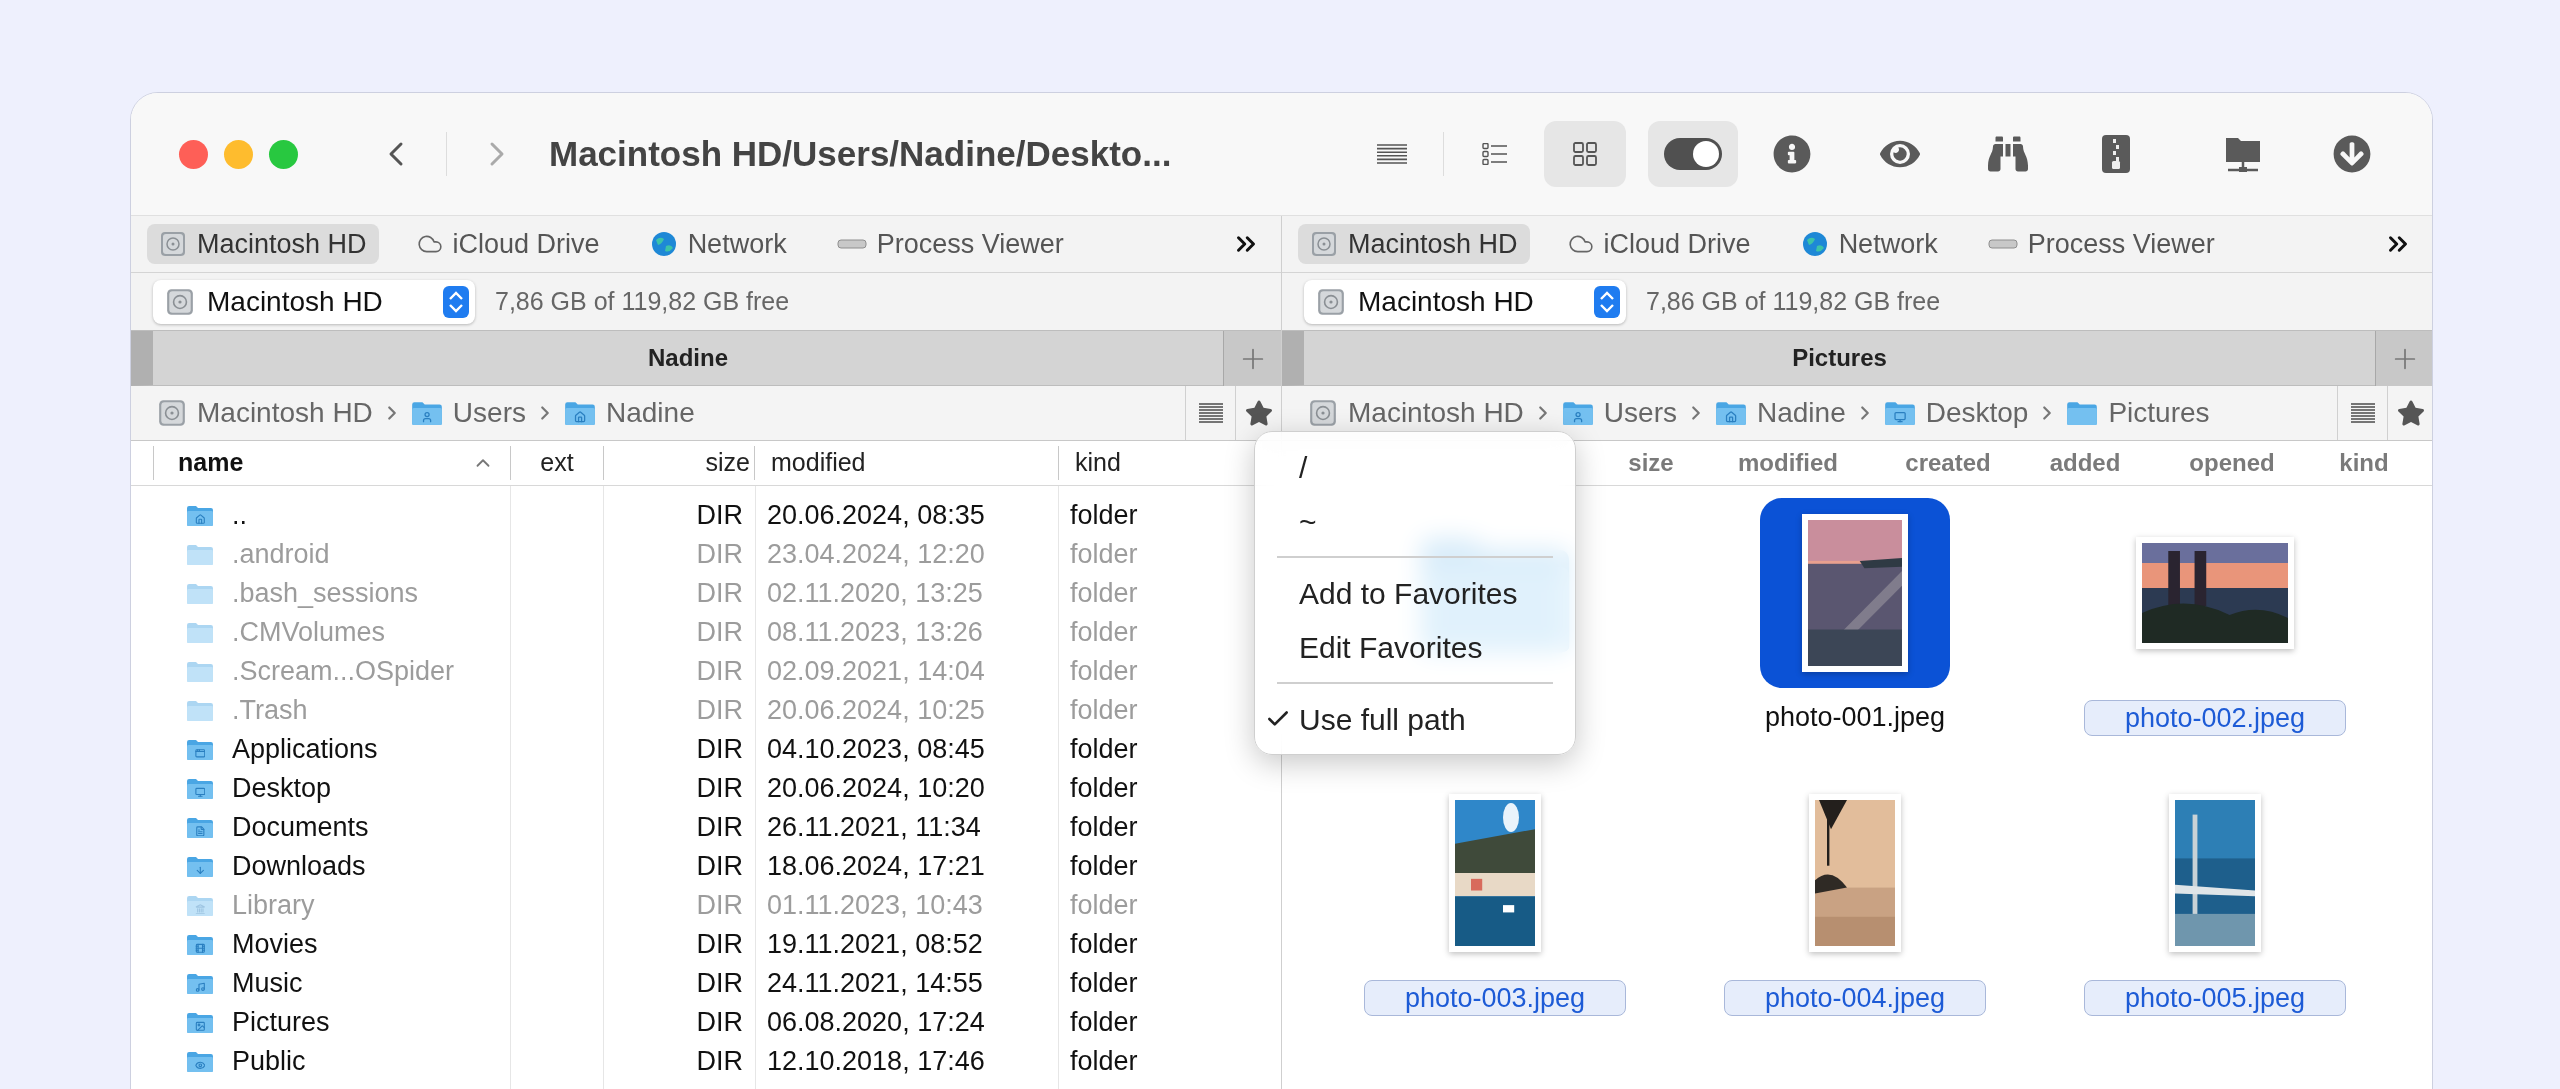 The height and width of the screenshot is (1089, 2560). I want to click on toggle-switch, so click(1693, 154).